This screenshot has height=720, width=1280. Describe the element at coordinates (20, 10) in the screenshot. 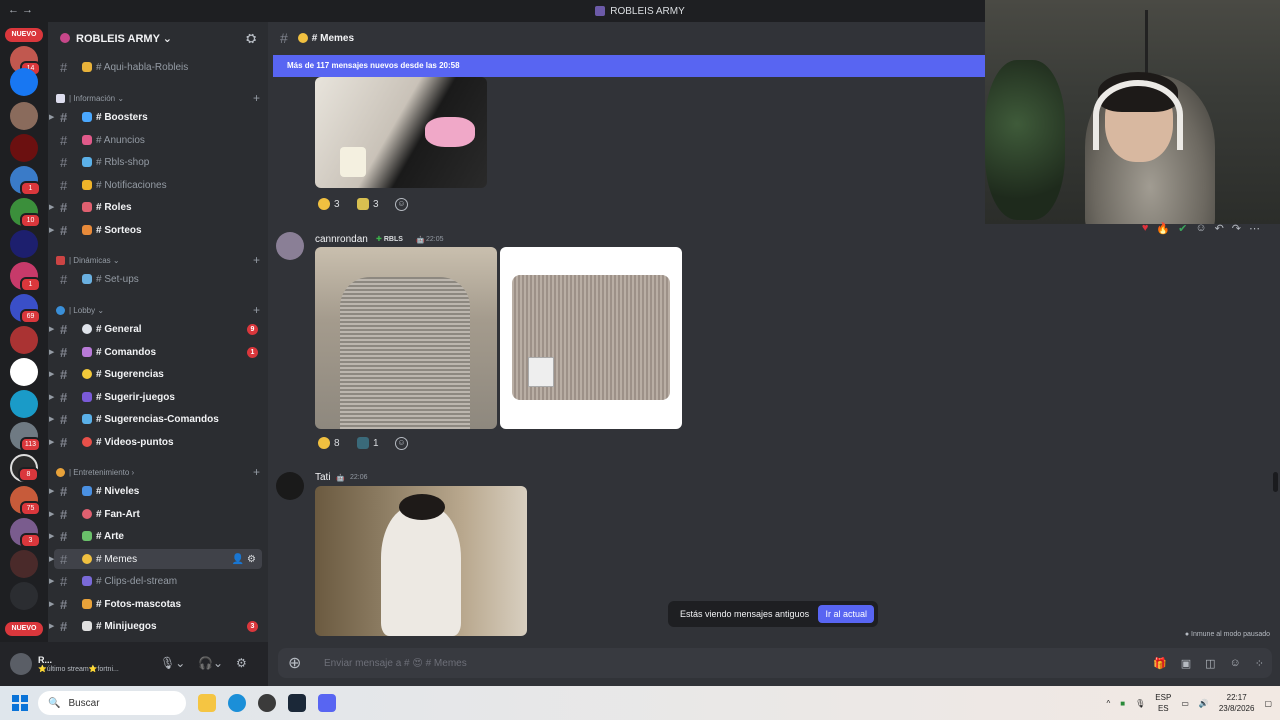

I see `nav-arrows: ← →` at that location.